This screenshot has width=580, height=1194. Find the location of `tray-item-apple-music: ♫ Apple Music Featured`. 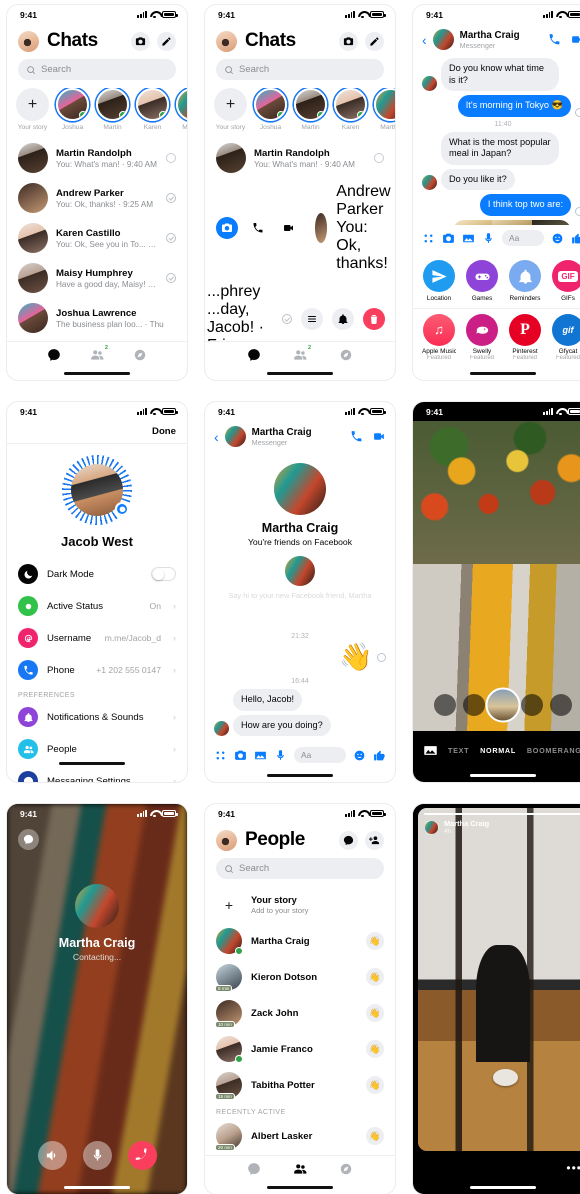

tray-item-apple-music: ♫ Apple Music Featured is located at coordinates (439, 337).